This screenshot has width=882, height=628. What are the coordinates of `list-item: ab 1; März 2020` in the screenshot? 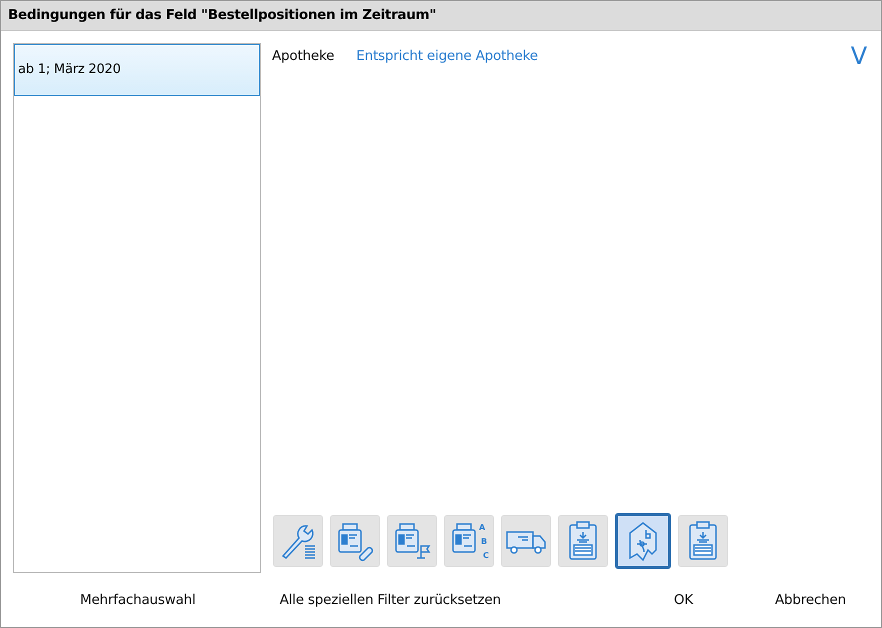 It's located at (137, 70).